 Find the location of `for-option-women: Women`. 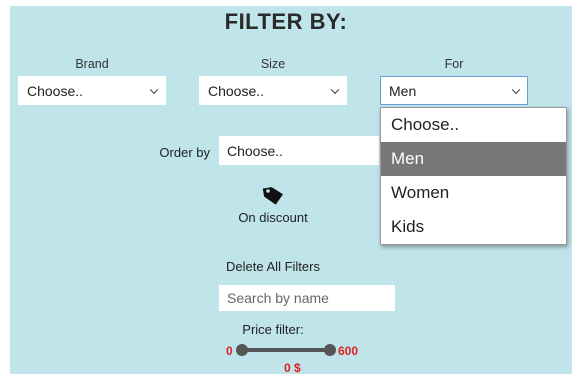

for-option-women: Women is located at coordinates (473, 193).